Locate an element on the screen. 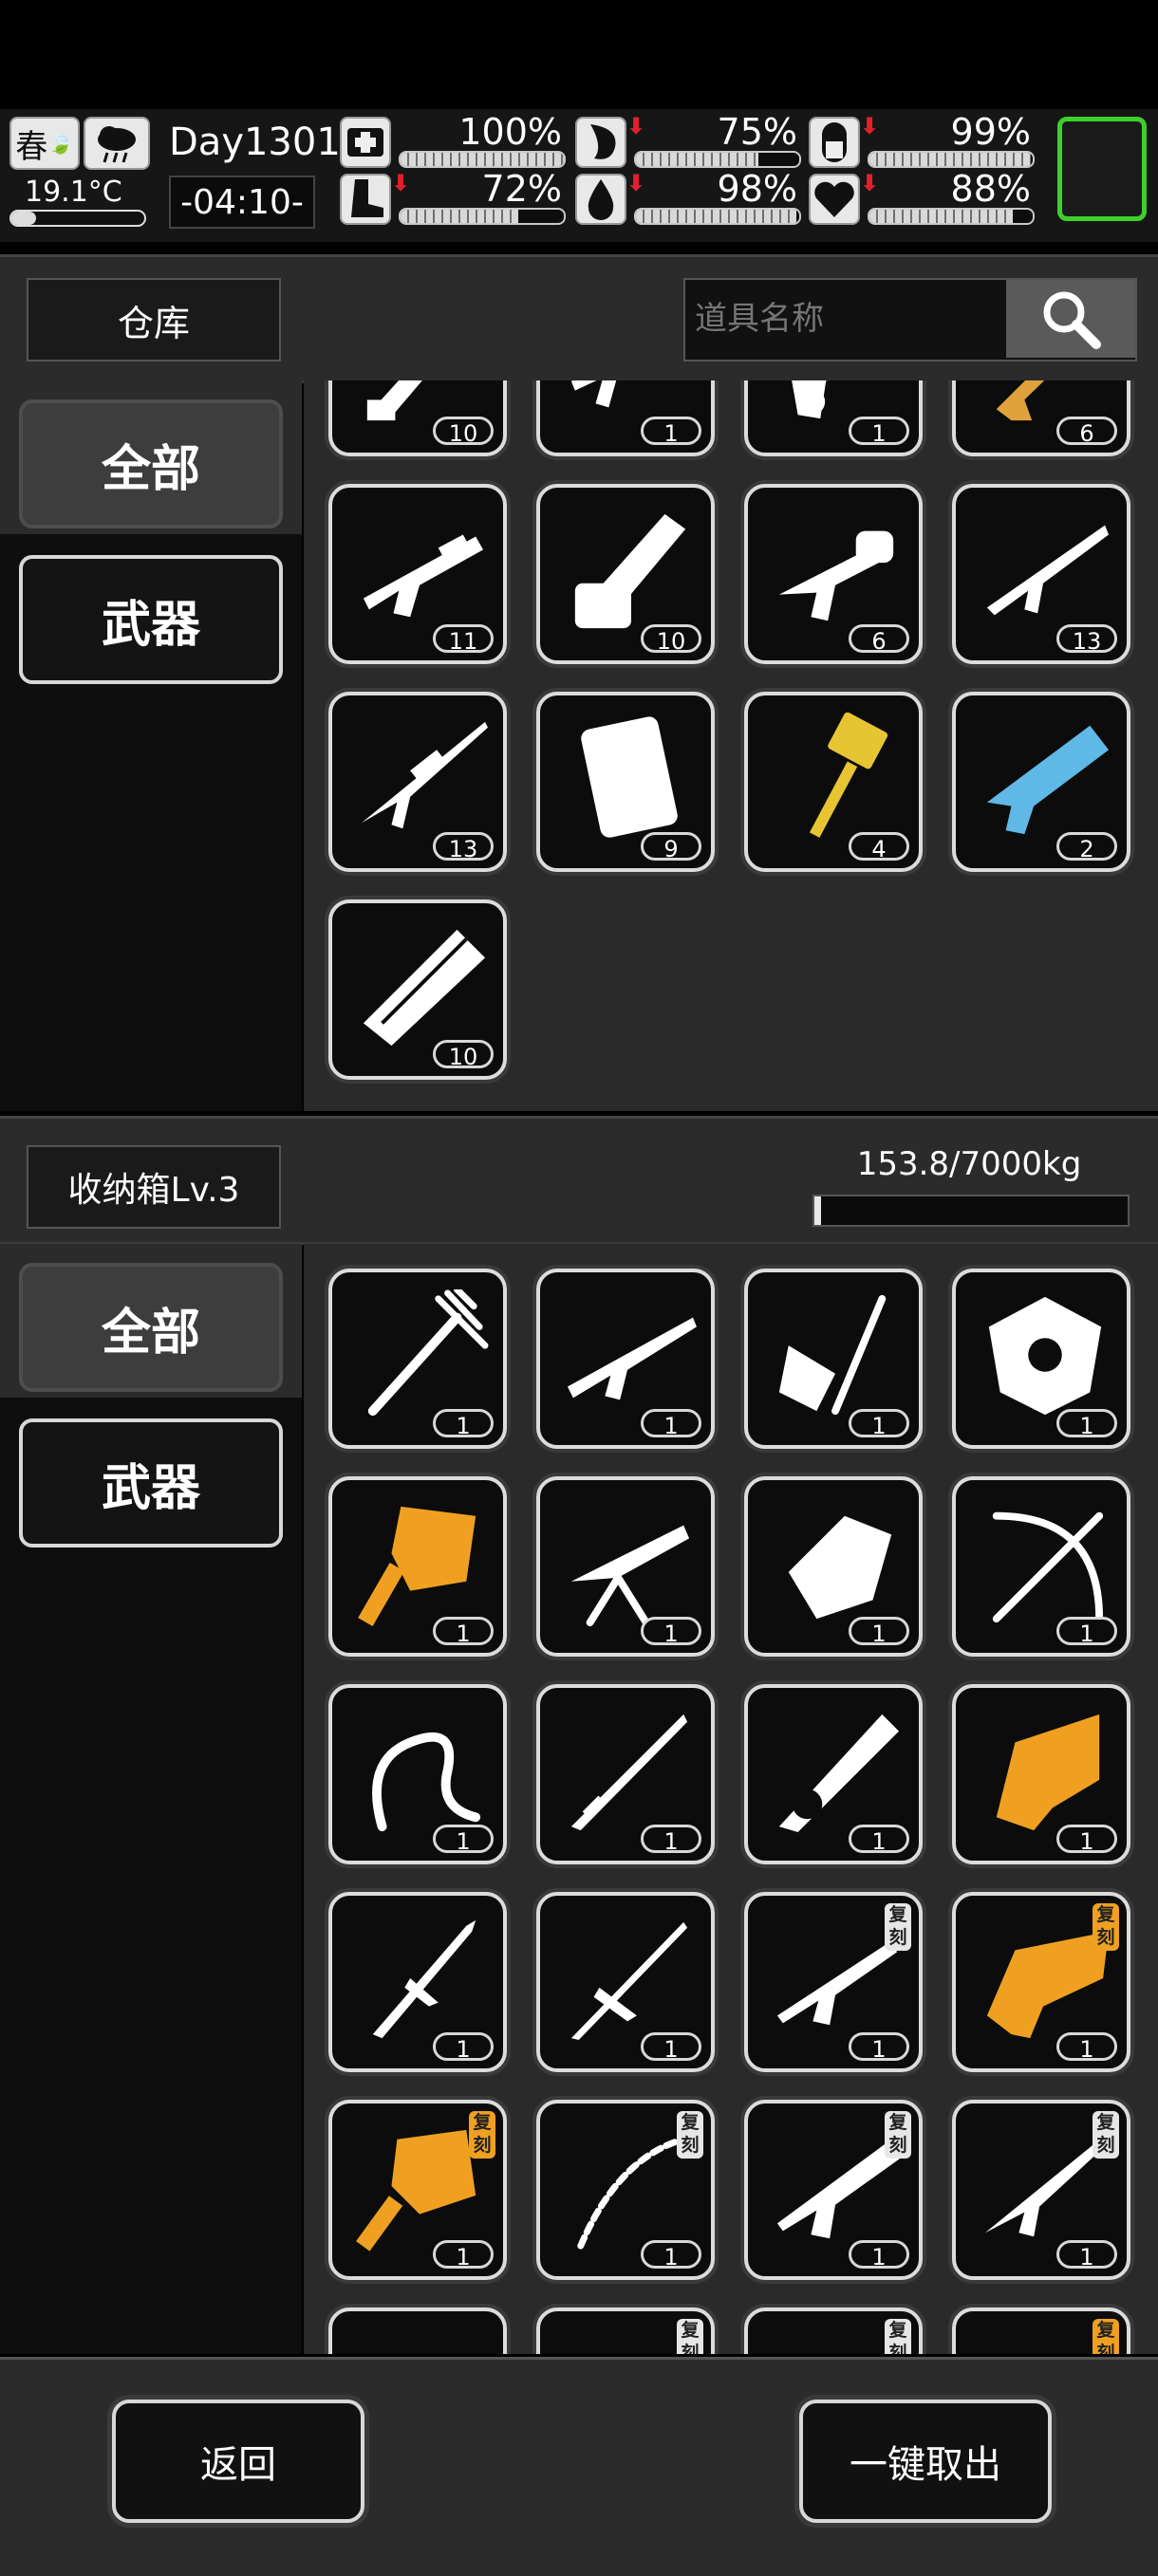 The width and height of the screenshot is (1158, 2576). item-slot: 4 is located at coordinates (833, 782).